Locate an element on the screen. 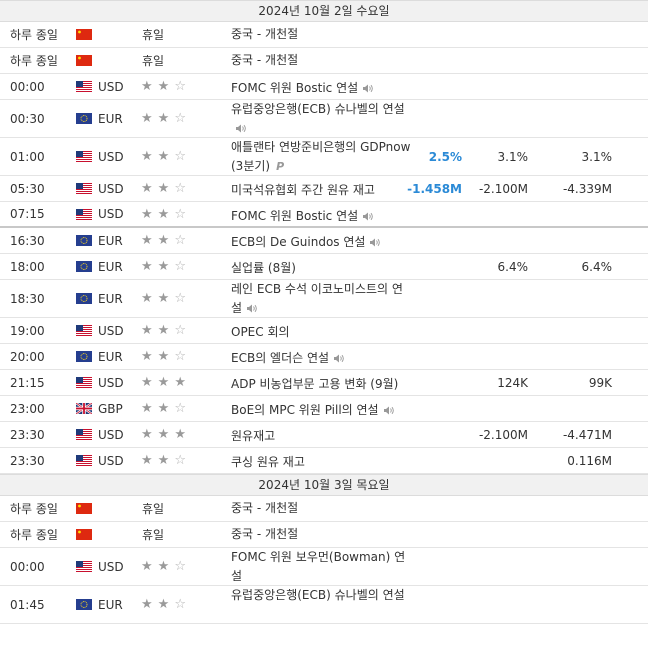 Image resolution: width=648 pixels, height=648 pixels. event-row: 23:30 USD ★ ★ ☆ 쿠싱 원유 재고 0.116M is located at coordinates (324, 461).